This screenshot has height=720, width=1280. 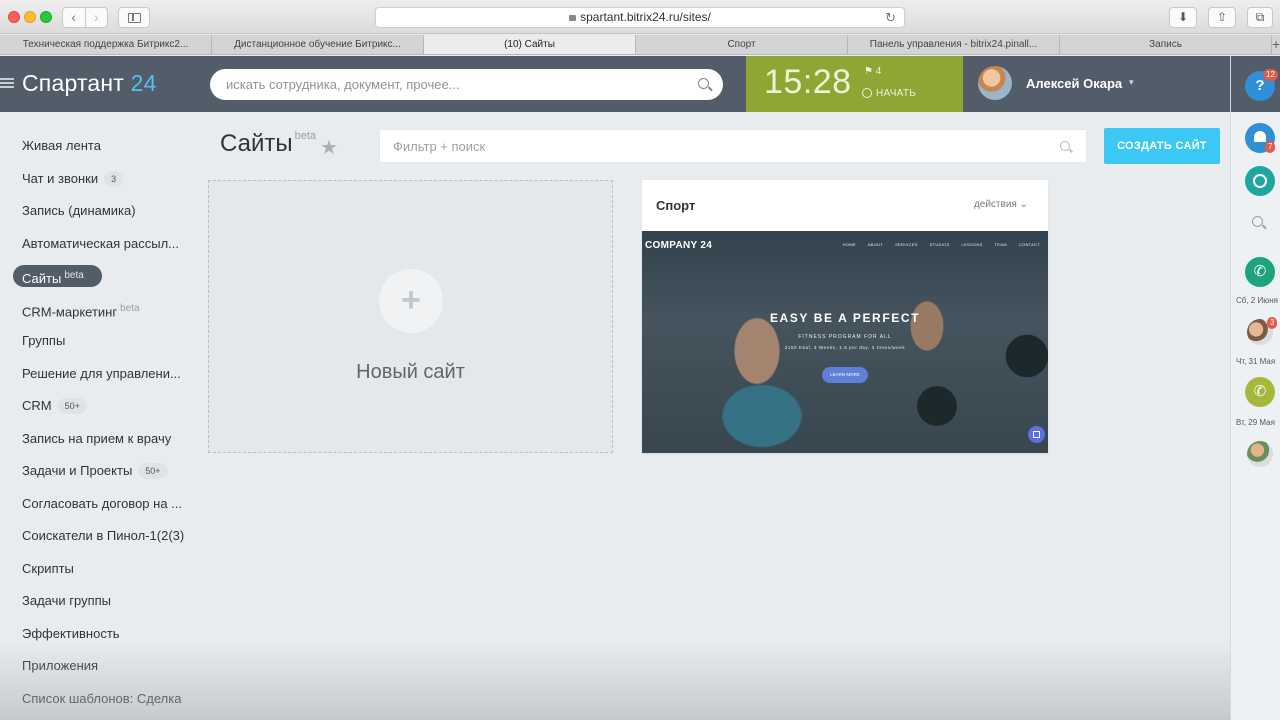 What do you see at coordinates (329, 147) in the screenshot?
I see `star-icon: ★` at bounding box center [329, 147].